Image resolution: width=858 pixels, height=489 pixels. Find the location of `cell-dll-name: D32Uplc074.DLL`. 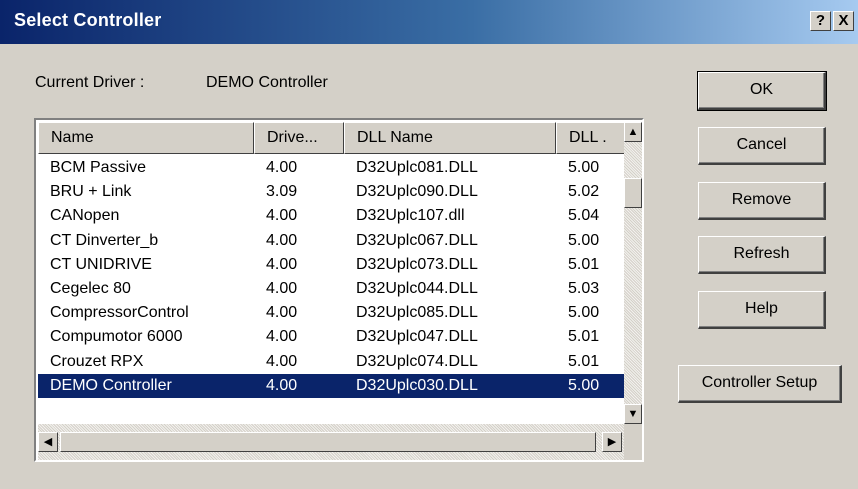

cell-dll-name: D32Uplc074.DLL is located at coordinates (417, 361).